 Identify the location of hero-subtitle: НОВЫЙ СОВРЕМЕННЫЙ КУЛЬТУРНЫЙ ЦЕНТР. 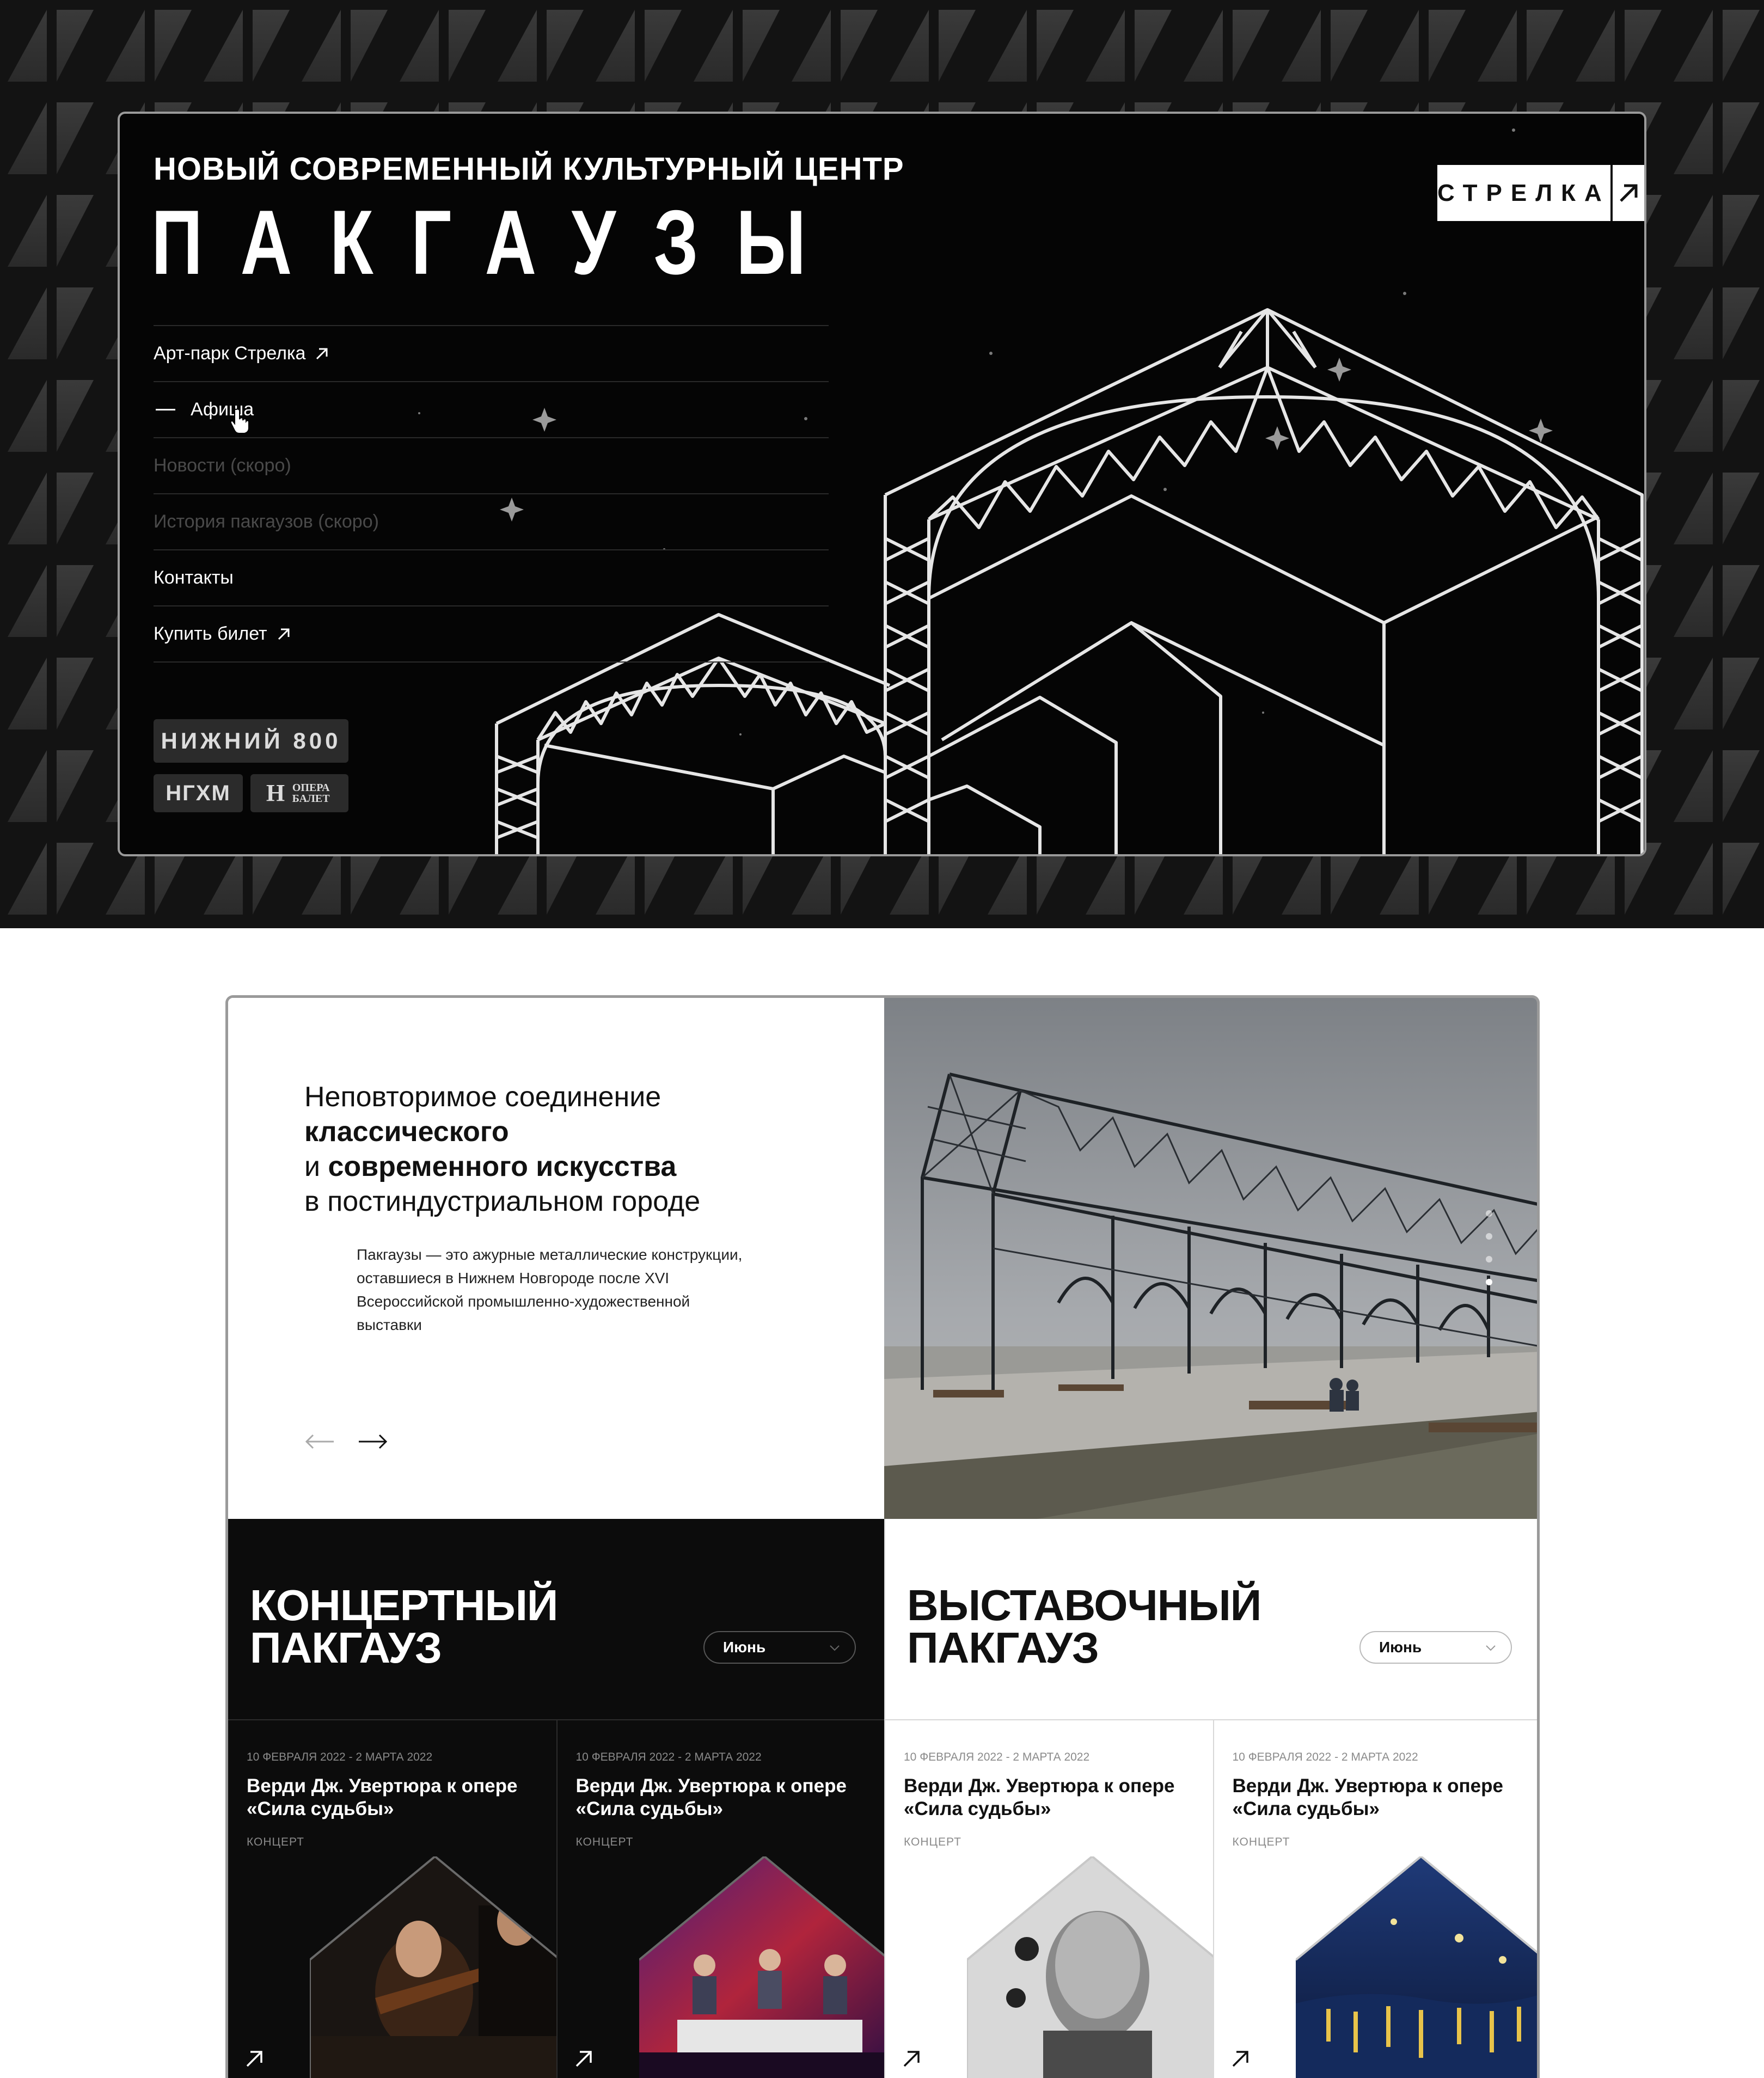
(529, 169).